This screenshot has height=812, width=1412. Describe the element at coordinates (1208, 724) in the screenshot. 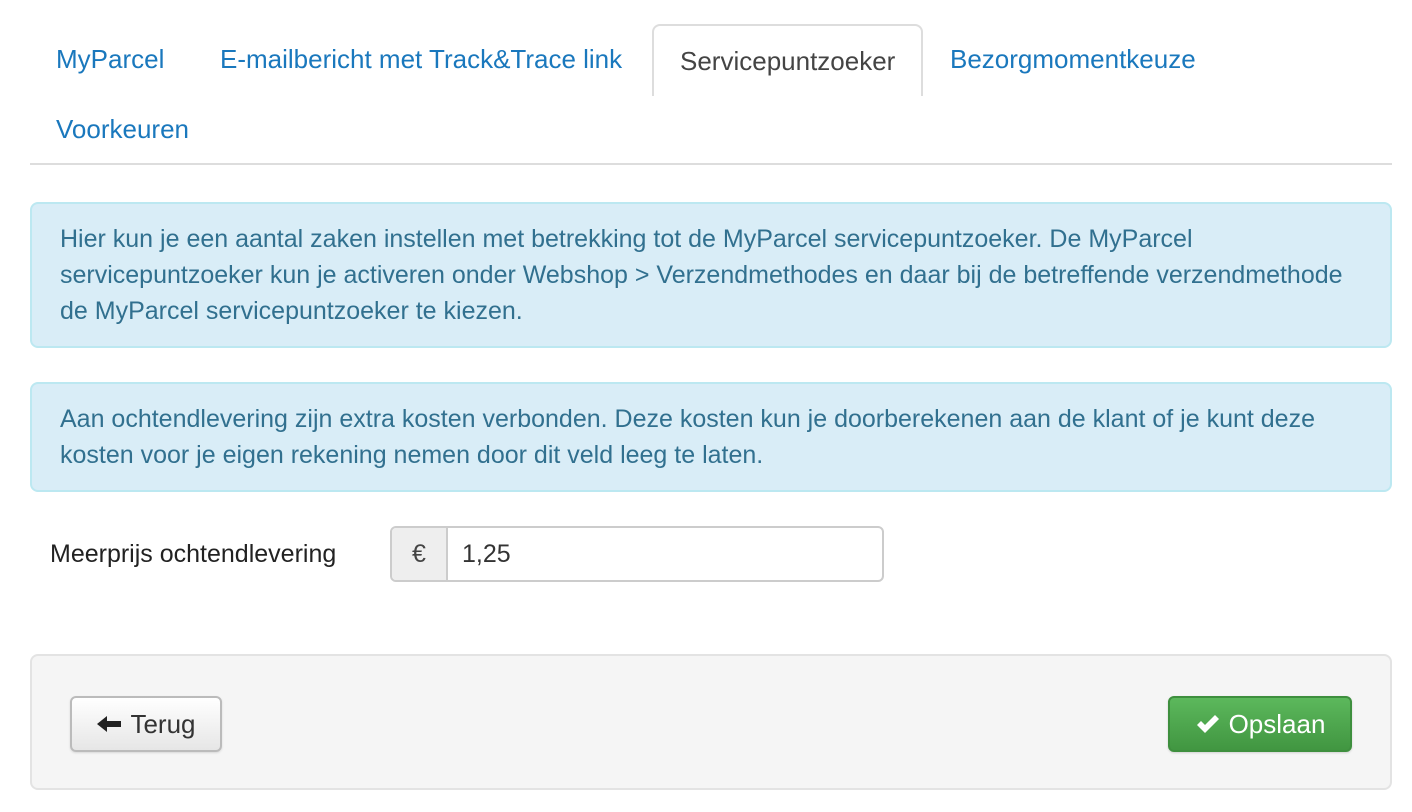

I see `checkmark-icon` at that location.